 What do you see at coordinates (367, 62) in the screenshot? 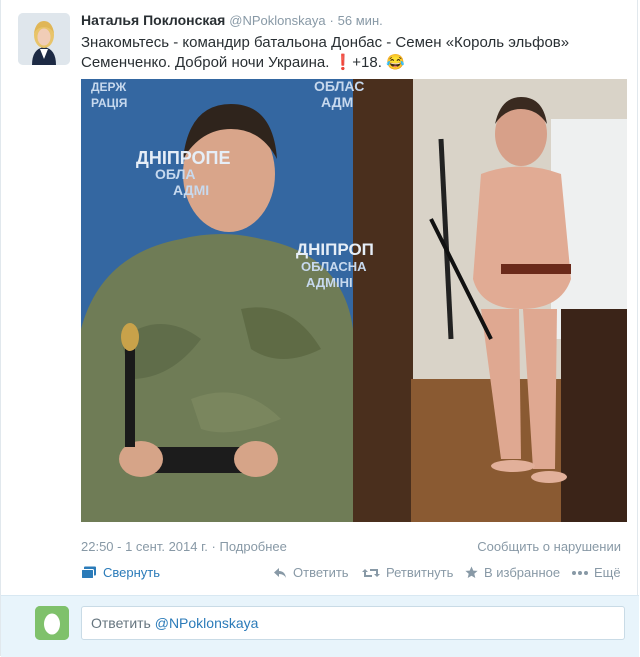
I see `tweet-text-extra: +18.` at bounding box center [367, 62].